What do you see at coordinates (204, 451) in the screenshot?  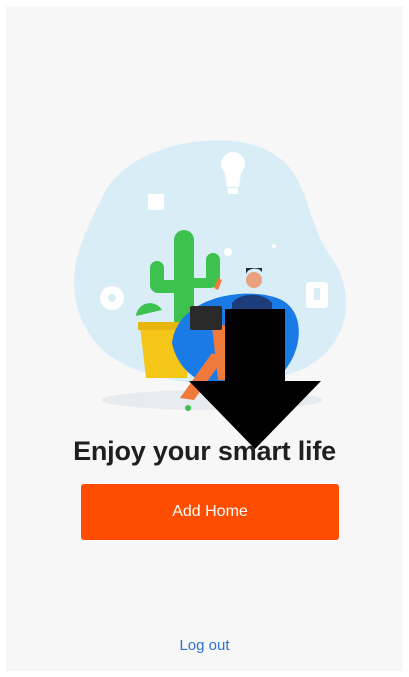 I see `headline: Enjoy your smart life` at bounding box center [204, 451].